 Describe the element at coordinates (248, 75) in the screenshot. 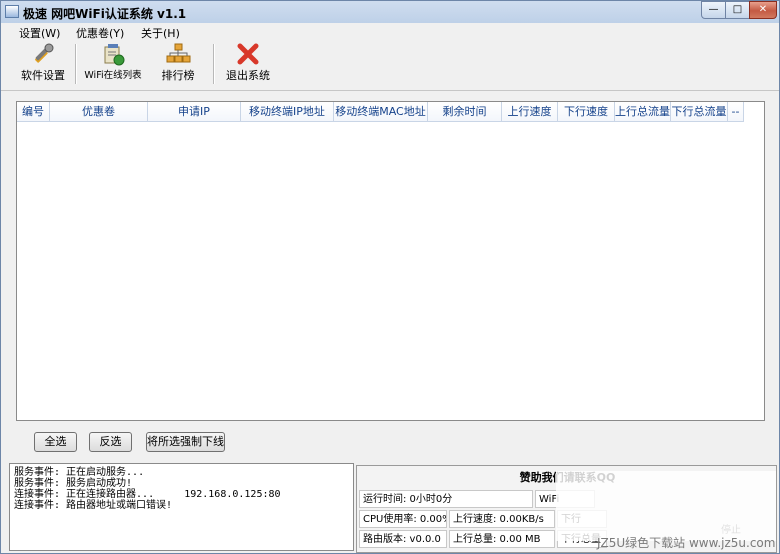

I see `tool-label: 退出系统` at that location.